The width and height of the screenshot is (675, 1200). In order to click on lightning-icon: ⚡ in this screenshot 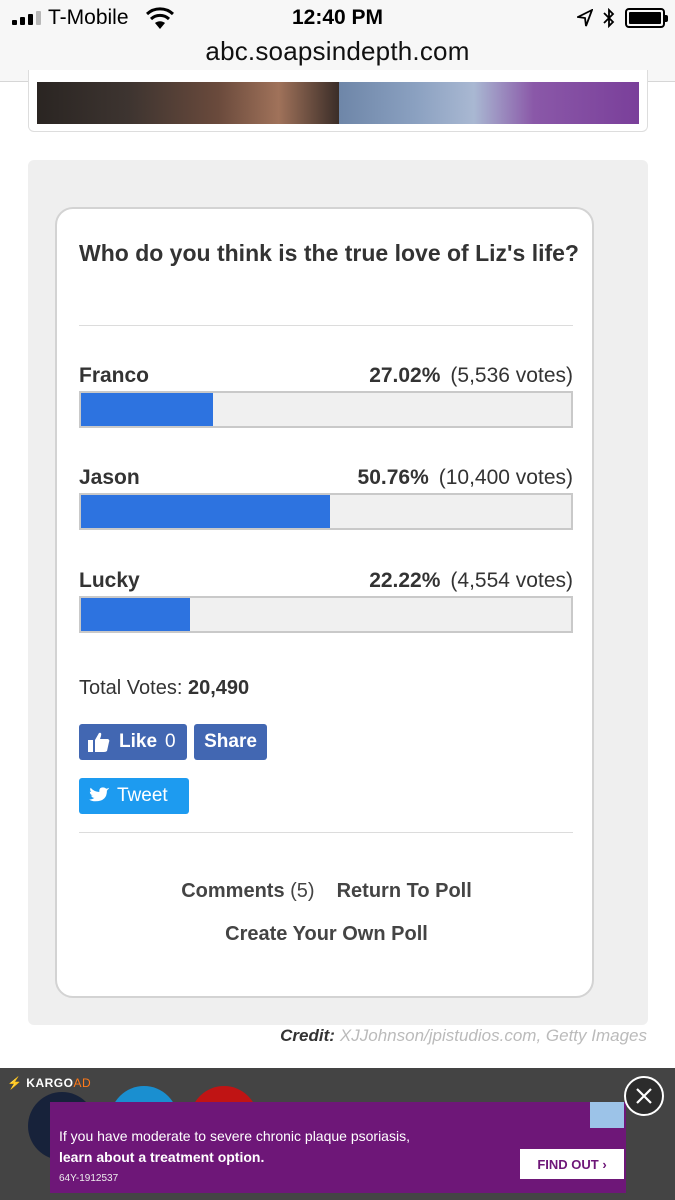, I will do `click(15, 1083)`.